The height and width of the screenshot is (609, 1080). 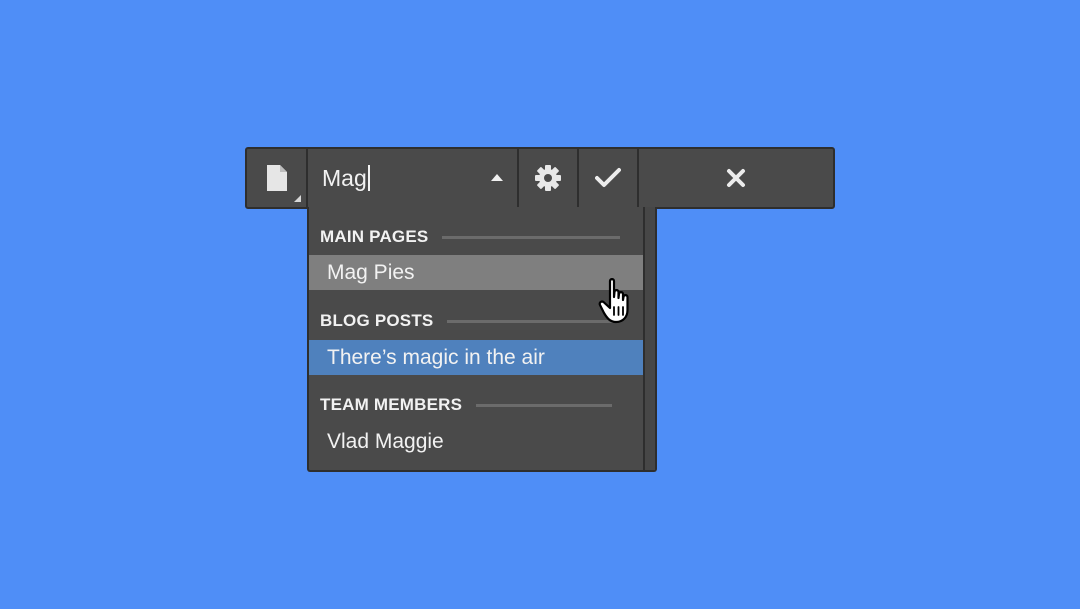 I want to click on close-button, so click(x=736, y=178).